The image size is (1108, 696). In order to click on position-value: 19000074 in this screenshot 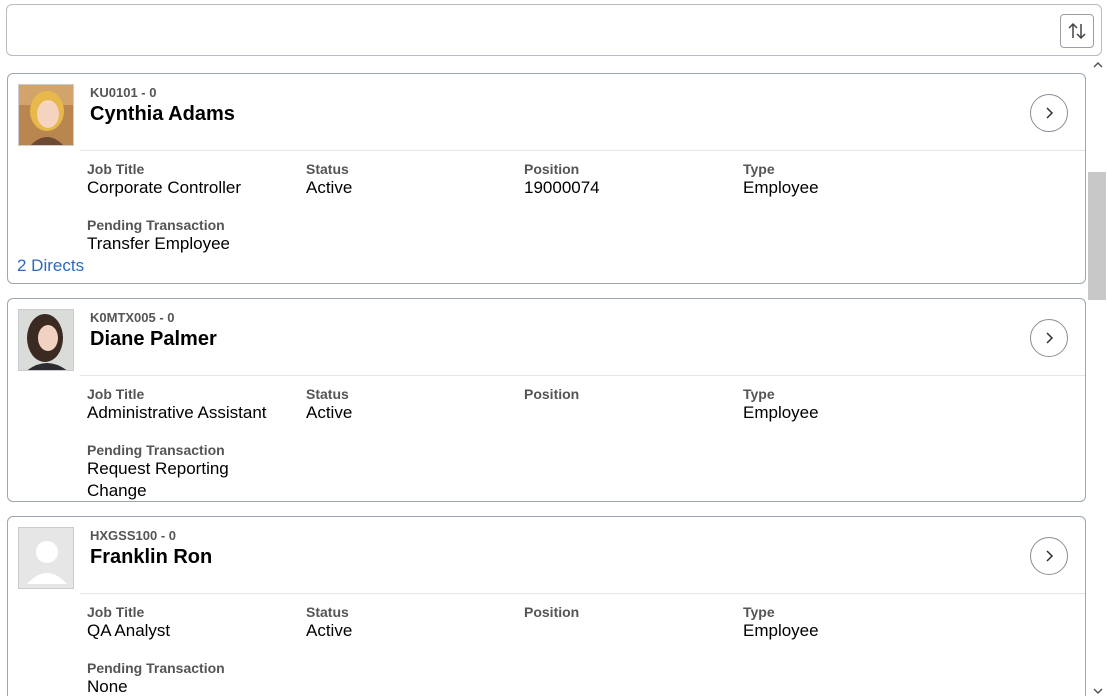, I will do `click(562, 187)`.